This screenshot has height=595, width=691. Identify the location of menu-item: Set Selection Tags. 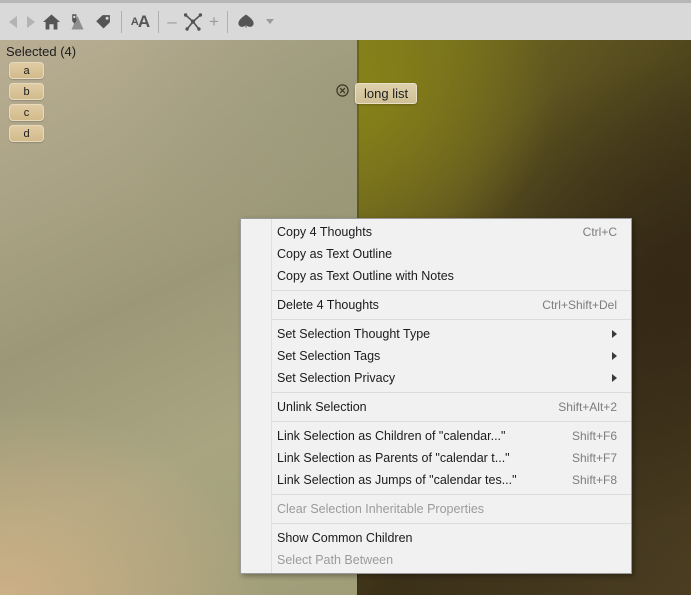
(436, 356).